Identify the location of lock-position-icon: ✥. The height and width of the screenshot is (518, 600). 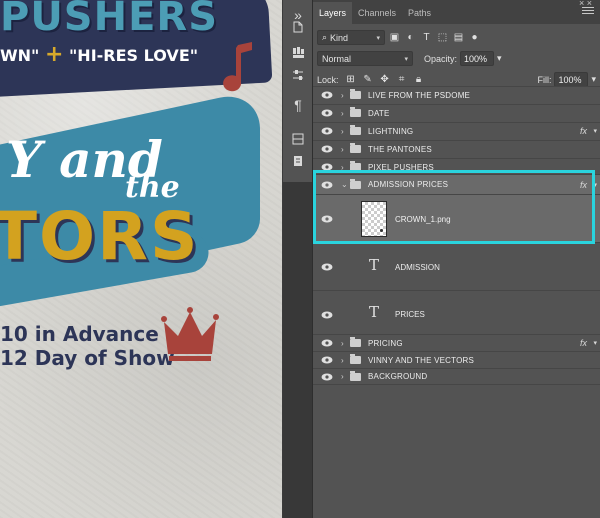
(385, 79).